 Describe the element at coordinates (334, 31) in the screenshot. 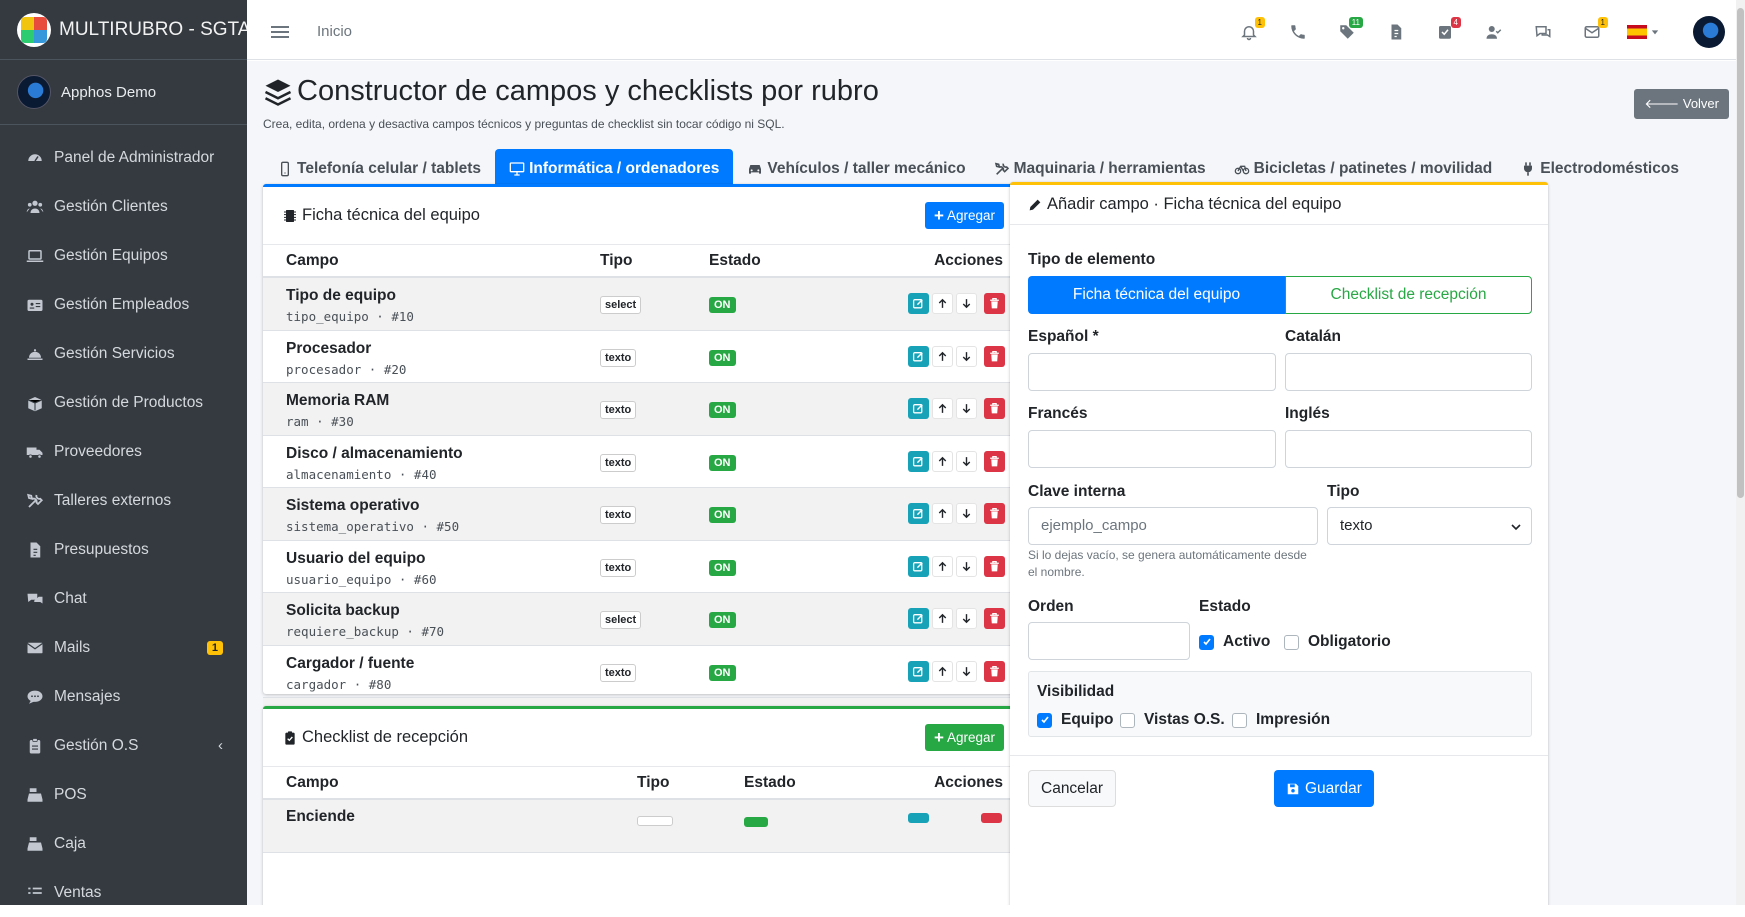

I see `home-link: Inicio` at that location.